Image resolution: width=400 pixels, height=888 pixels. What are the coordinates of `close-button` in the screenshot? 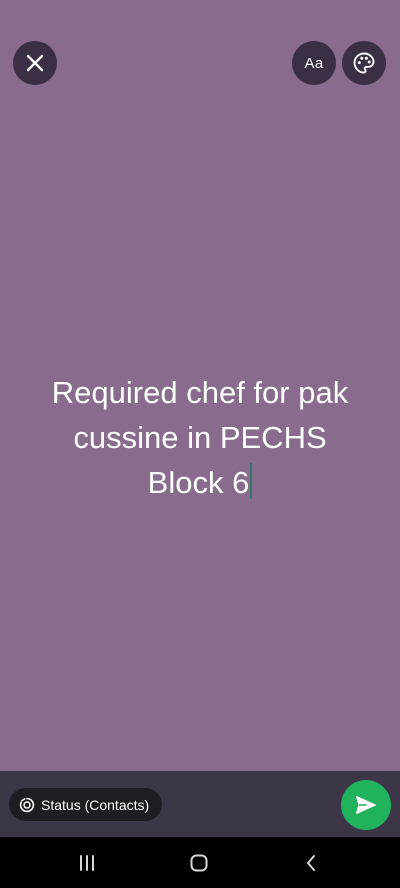 It's located at (35, 63).